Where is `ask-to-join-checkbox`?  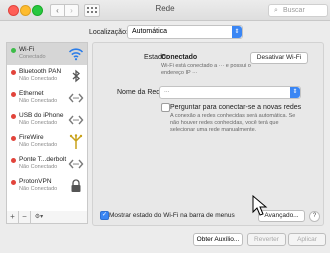
ask-to-join-checkbox is located at coordinates (165, 107).